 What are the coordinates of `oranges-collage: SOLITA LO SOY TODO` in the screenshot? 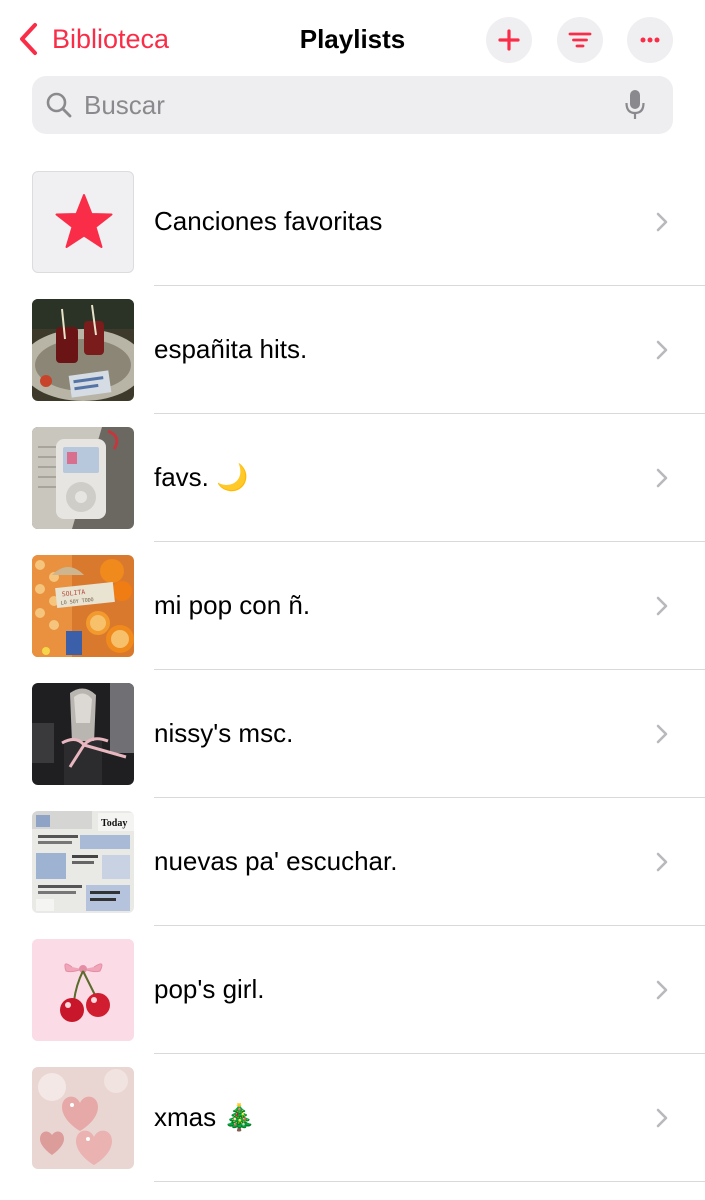 It's located at (83, 606).